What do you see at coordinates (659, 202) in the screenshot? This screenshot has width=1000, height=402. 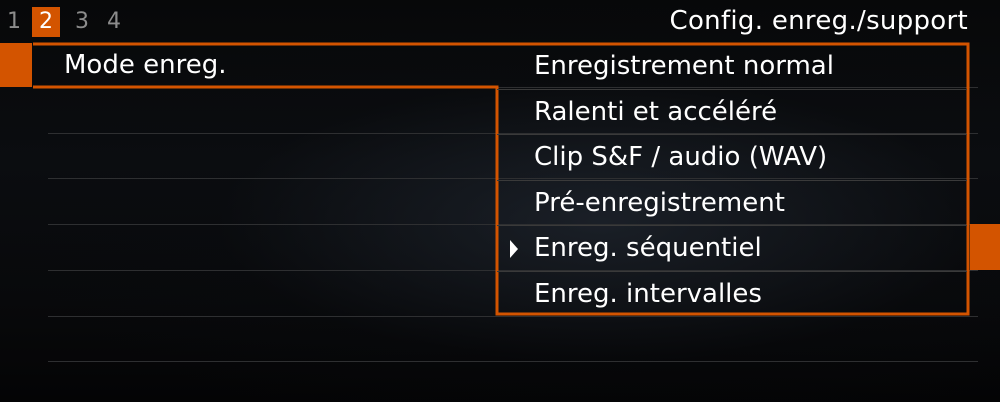 I see `option-label: Pré-enregistrement` at bounding box center [659, 202].